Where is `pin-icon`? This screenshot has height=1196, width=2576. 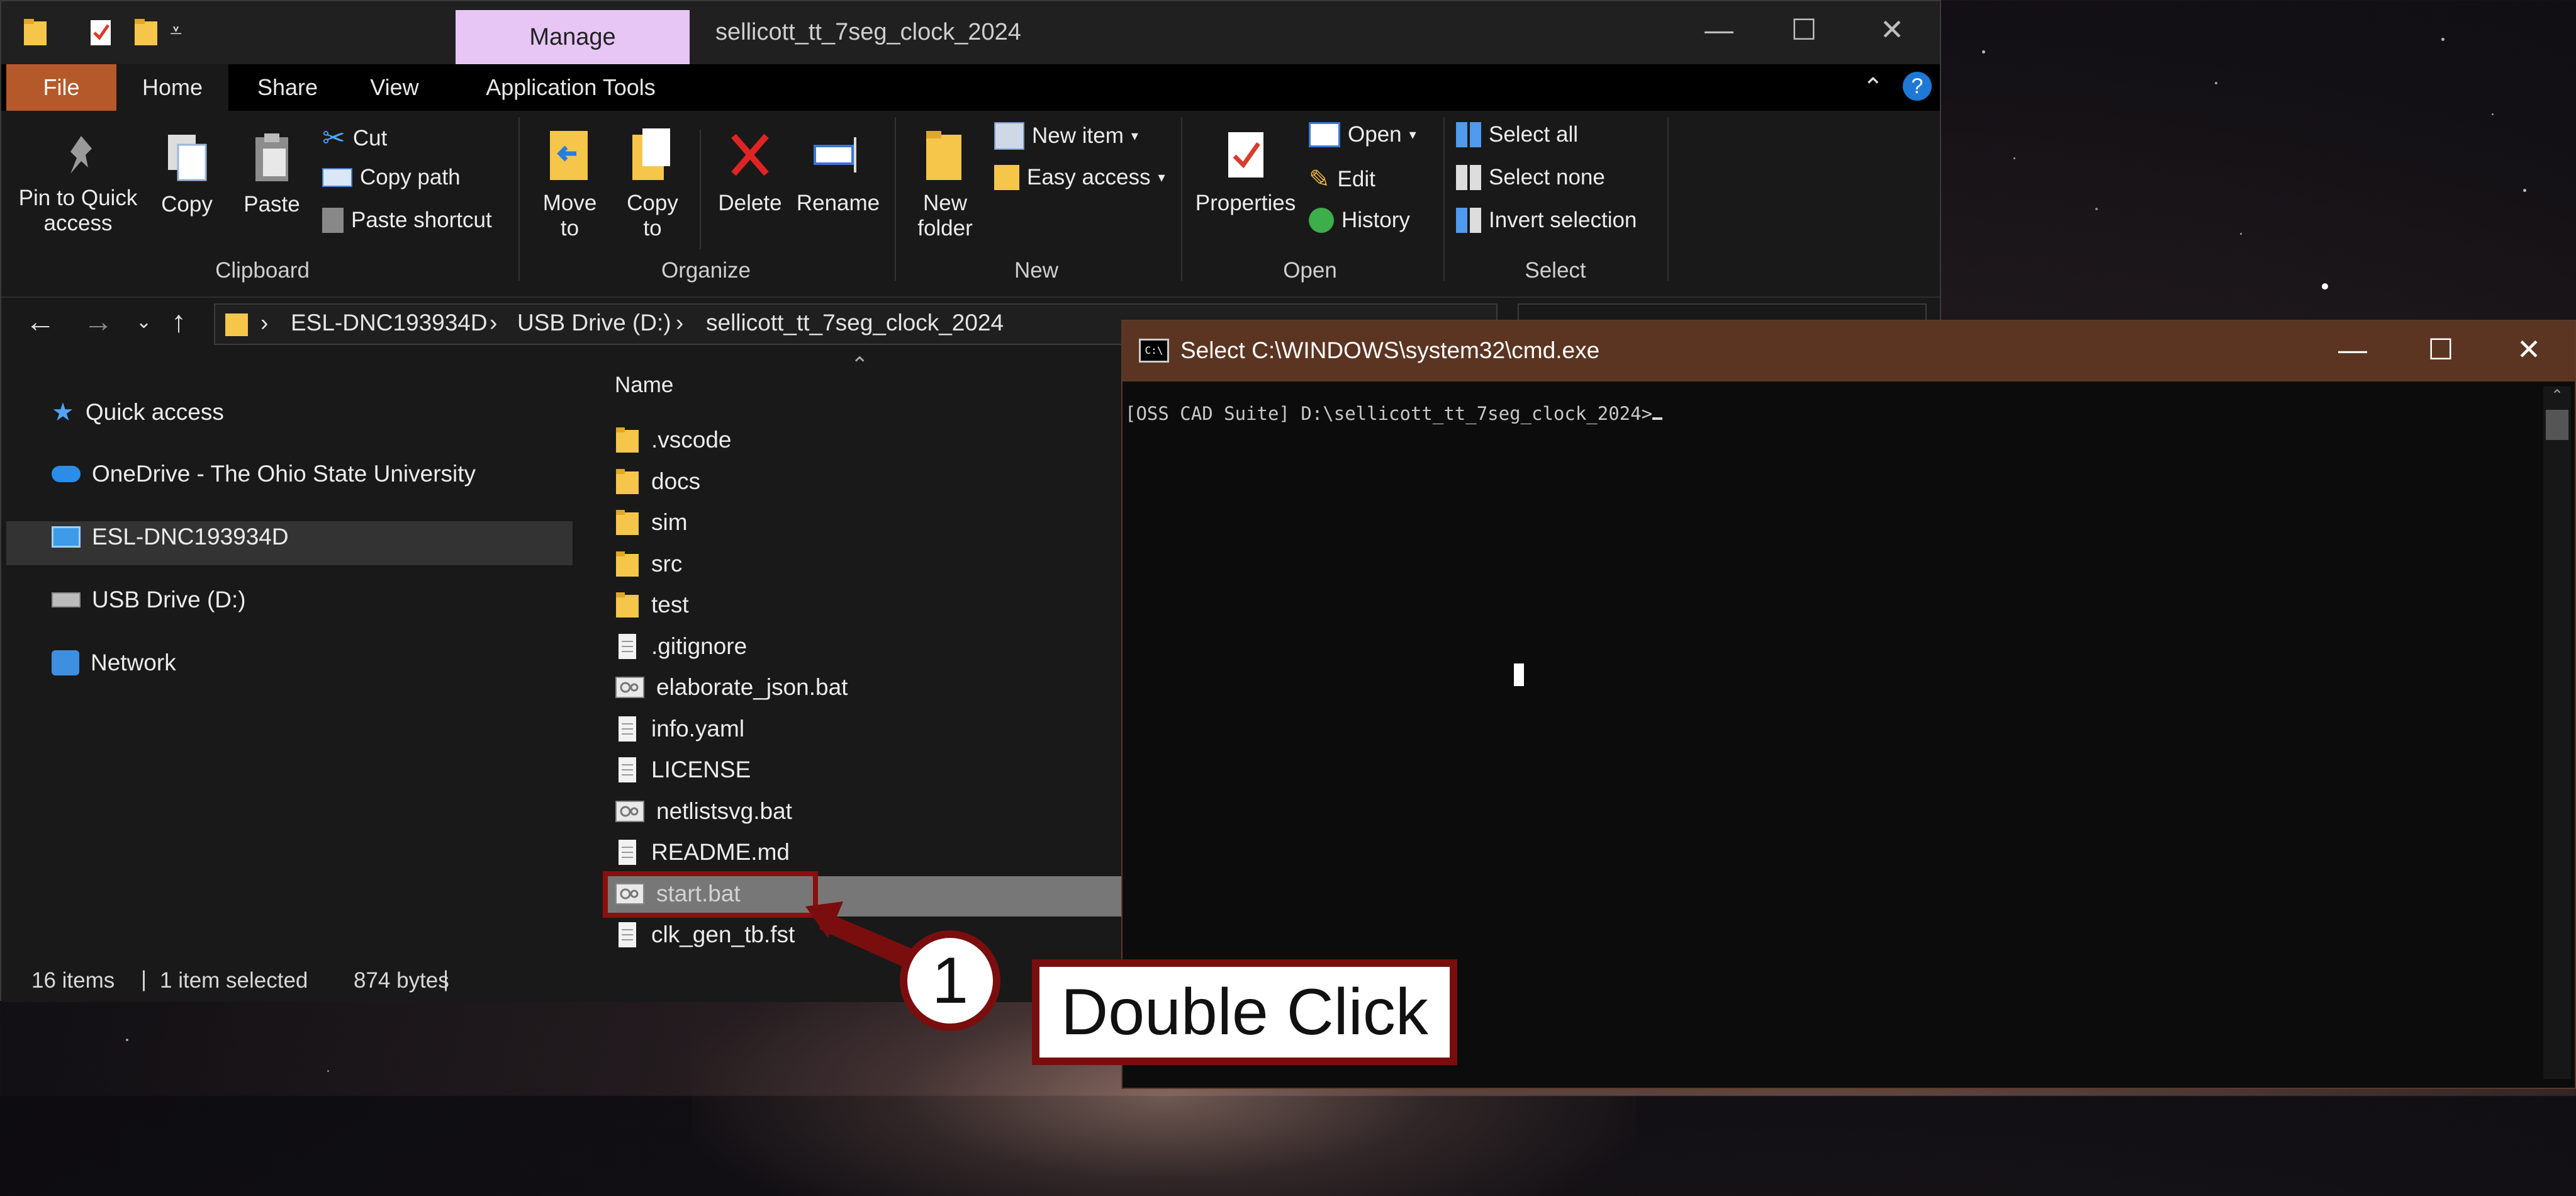 pin-icon is located at coordinates (81, 155).